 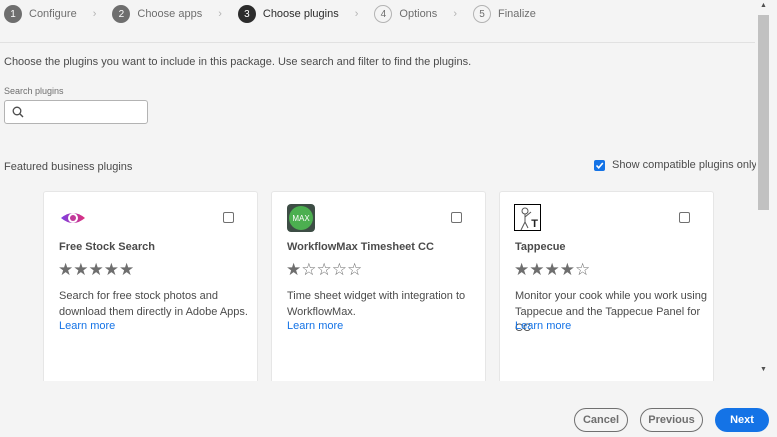 What do you see at coordinates (73, 218) in the screenshot?
I see `eye-logo-icon` at bounding box center [73, 218].